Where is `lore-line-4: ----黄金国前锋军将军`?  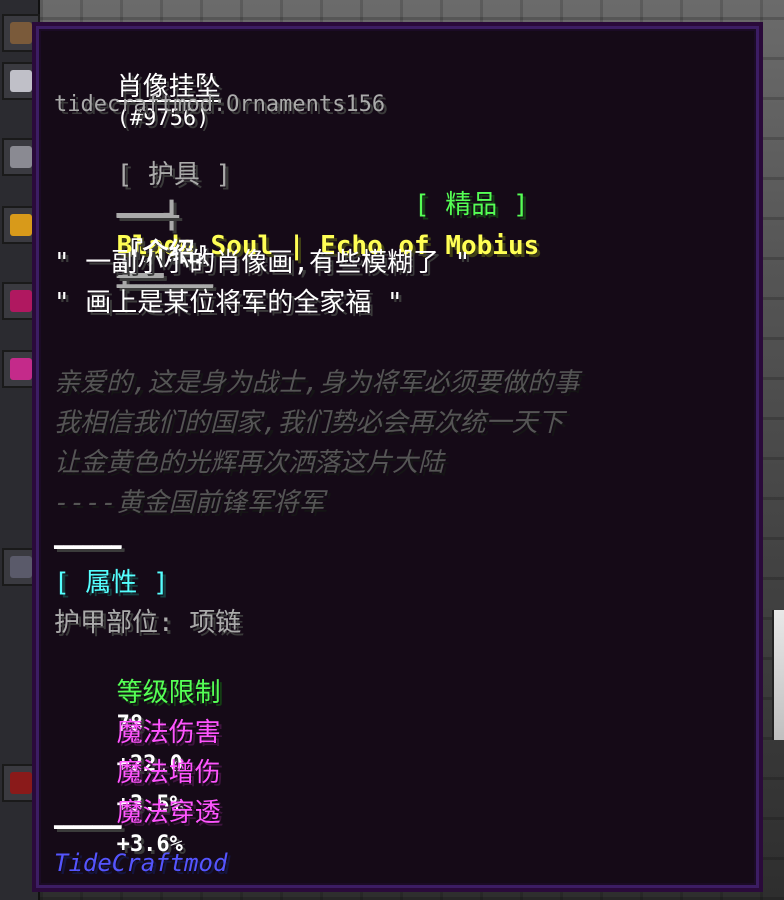
lore-line-4: ----黄金国前锋军将军 is located at coordinates (189, 503).